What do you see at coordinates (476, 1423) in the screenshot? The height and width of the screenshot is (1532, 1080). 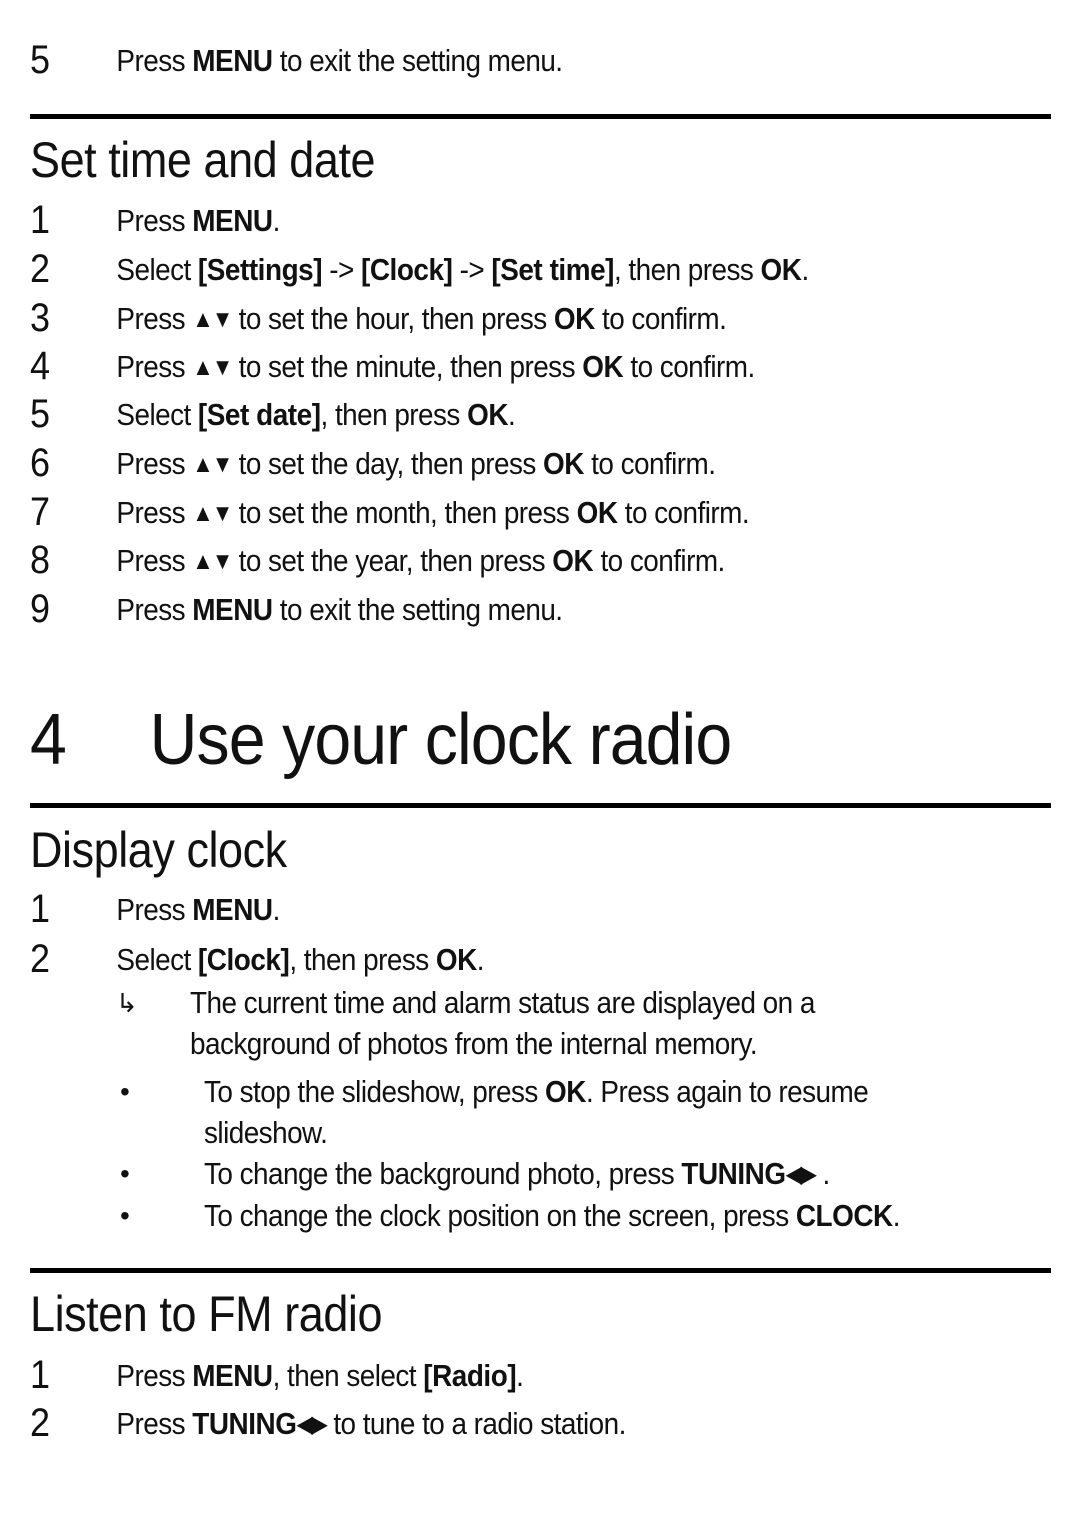 I see `text-run: to tune to a radio station.` at bounding box center [476, 1423].